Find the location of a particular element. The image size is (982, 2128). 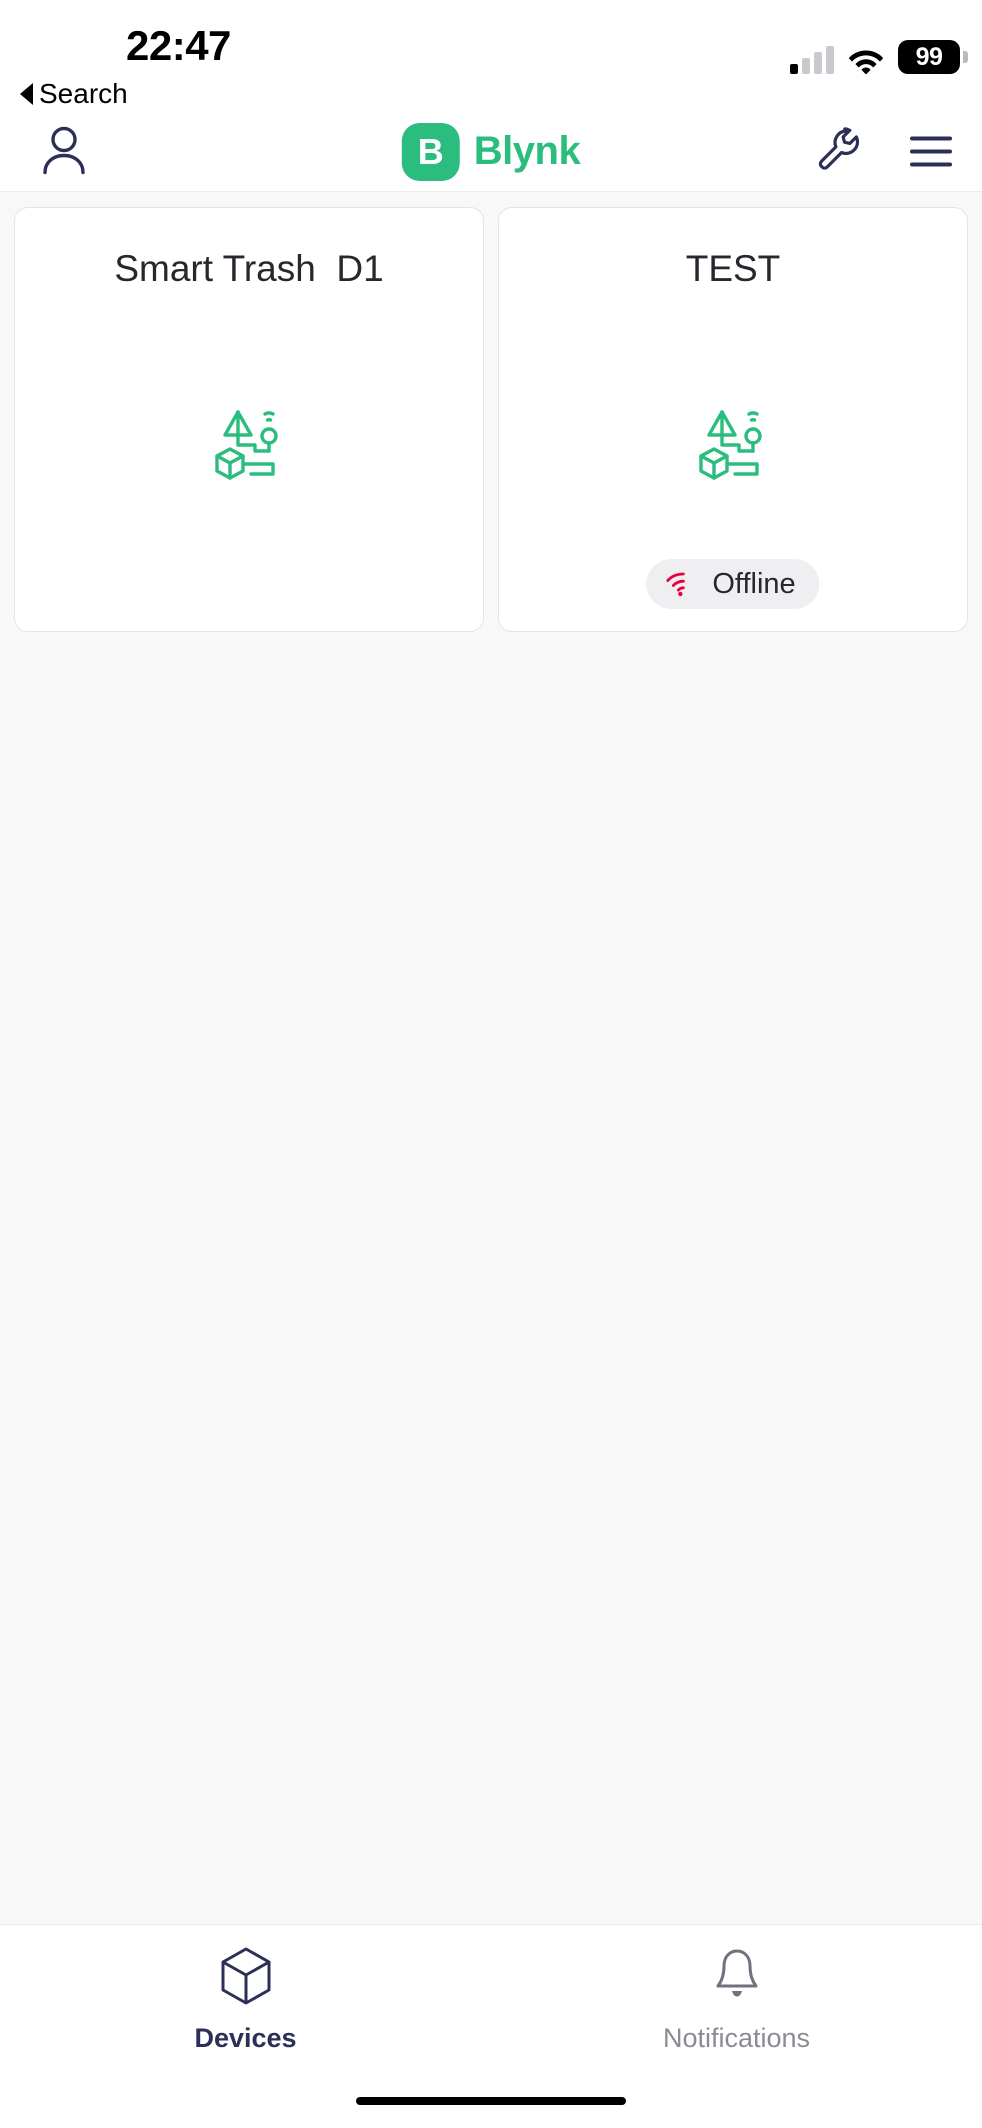

brand-logo: B Blynk is located at coordinates (491, 151).